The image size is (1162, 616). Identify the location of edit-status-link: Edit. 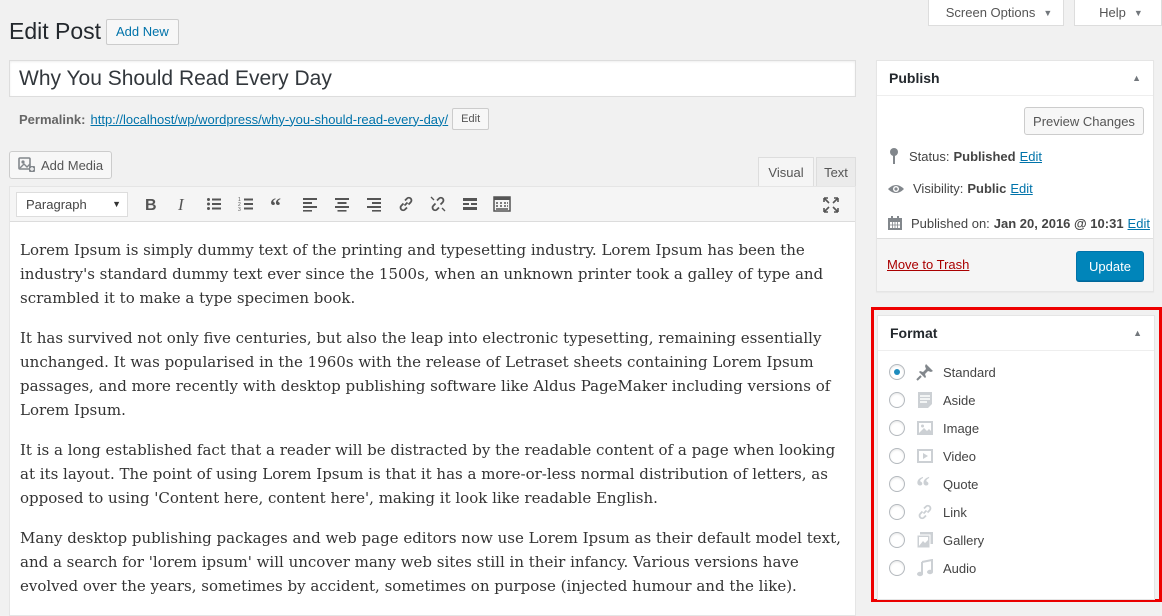
(1031, 156).